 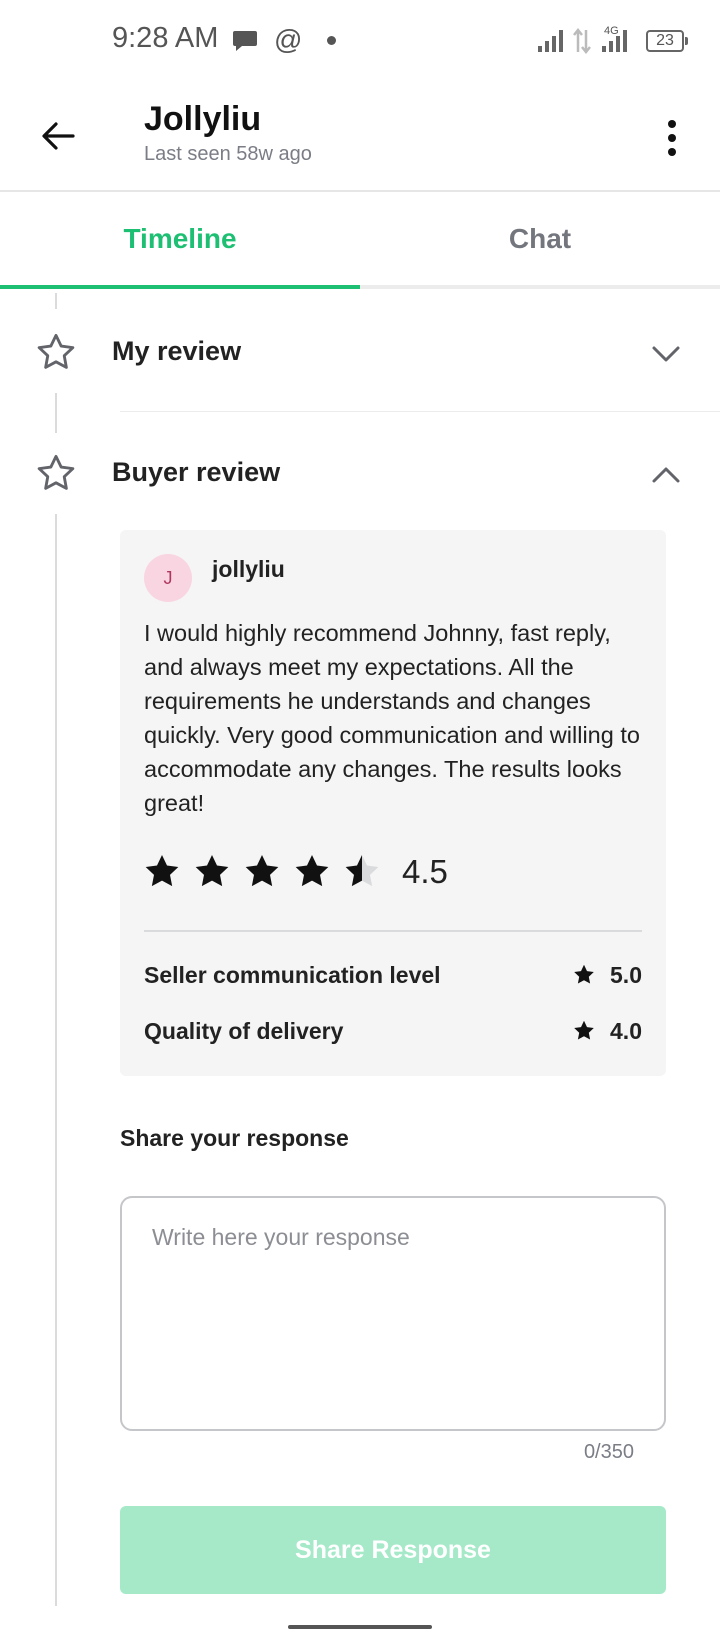 I want to click on sub-rating-number: 5.0, so click(x=626, y=974).